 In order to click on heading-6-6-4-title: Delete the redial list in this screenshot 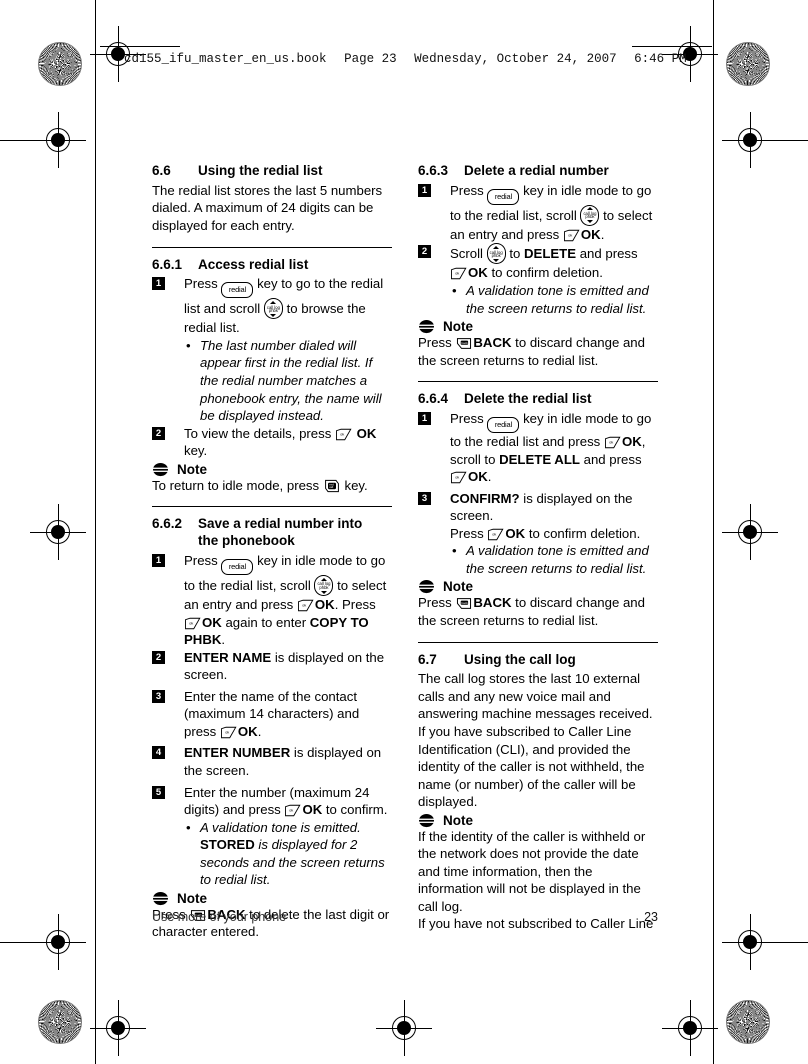, I will do `click(528, 399)`.